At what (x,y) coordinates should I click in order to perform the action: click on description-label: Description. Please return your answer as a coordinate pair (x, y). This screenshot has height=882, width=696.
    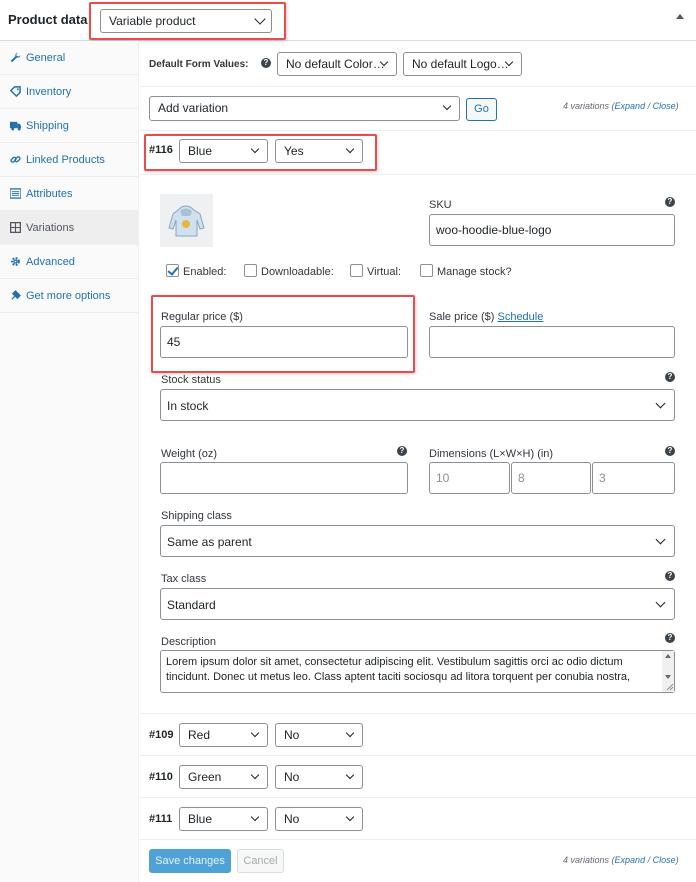
    Looking at the image, I should click on (189, 642).